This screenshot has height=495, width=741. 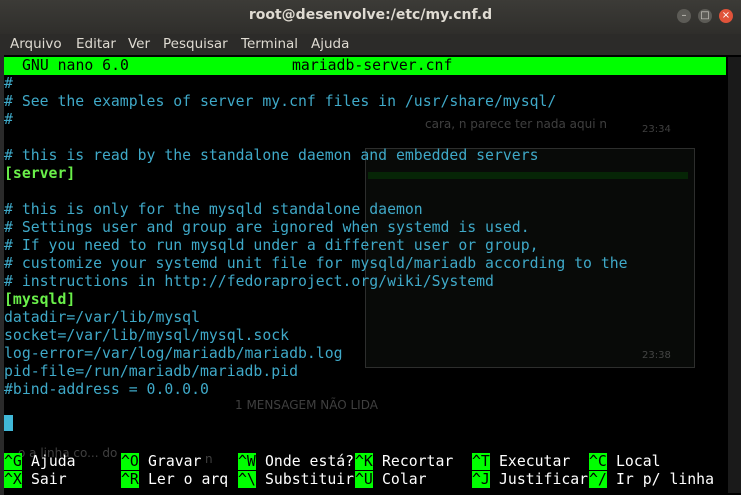 What do you see at coordinates (247, 461) in the screenshot?
I see `shortcut-key: ^W` at bounding box center [247, 461].